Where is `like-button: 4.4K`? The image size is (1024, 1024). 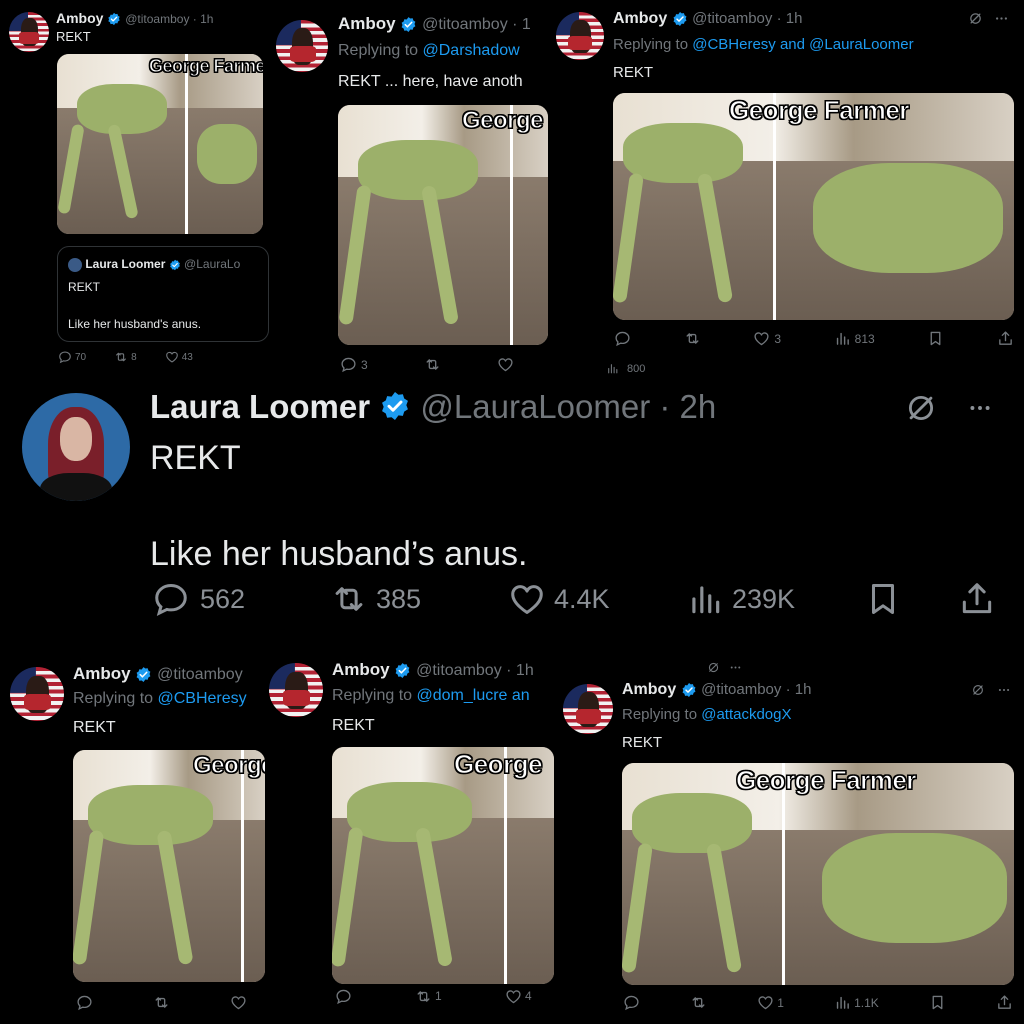 like-button: 4.4K is located at coordinates (559, 599).